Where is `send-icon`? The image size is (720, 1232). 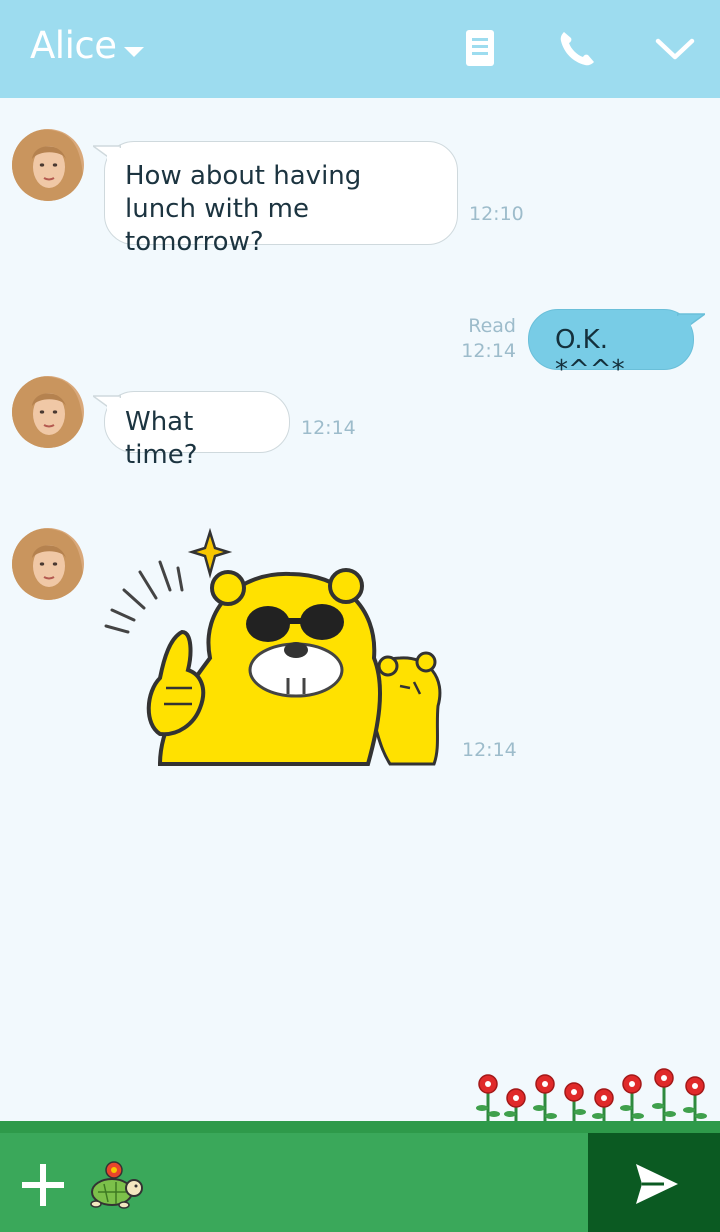
send-icon is located at coordinates (657, 1184).